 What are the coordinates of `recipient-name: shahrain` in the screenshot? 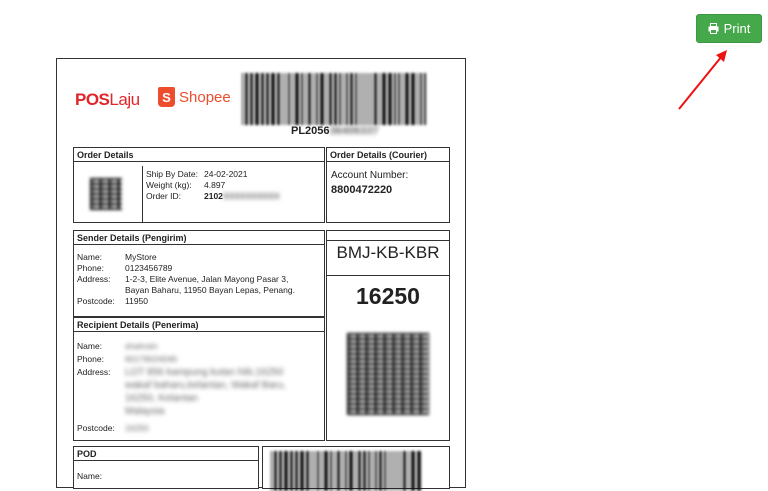 It's located at (141, 346).